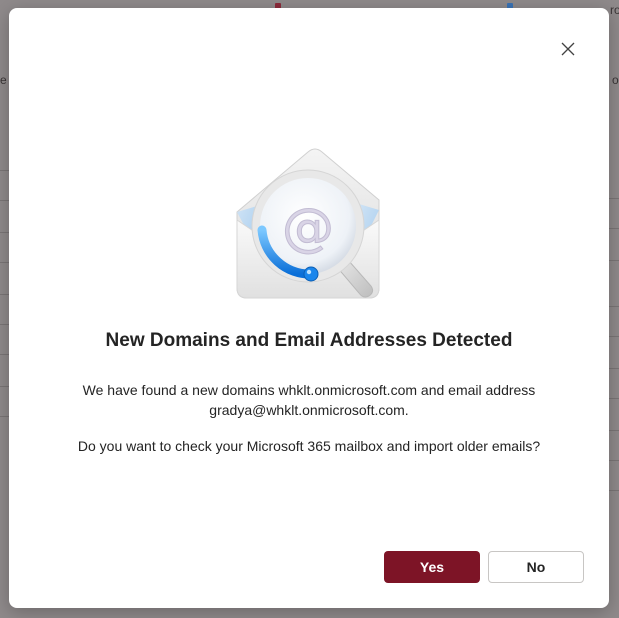 The height and width of the screenshot is (618, 619). I want to click on email-search-icon: @, so click(308, 220).